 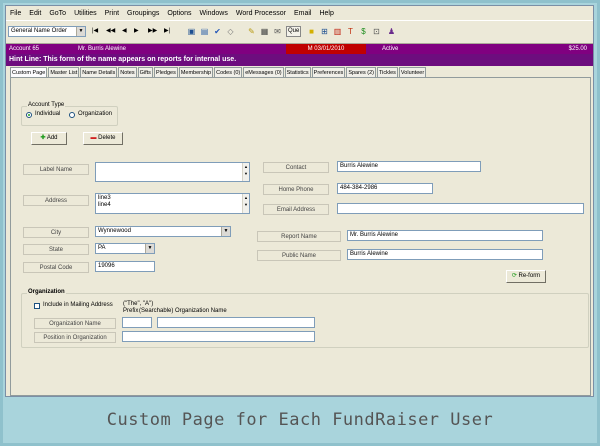 What do you see at coordinates (196, 72) in the screenshot?
I see `tab-membership: Membership` at bounding box center [196, 72].